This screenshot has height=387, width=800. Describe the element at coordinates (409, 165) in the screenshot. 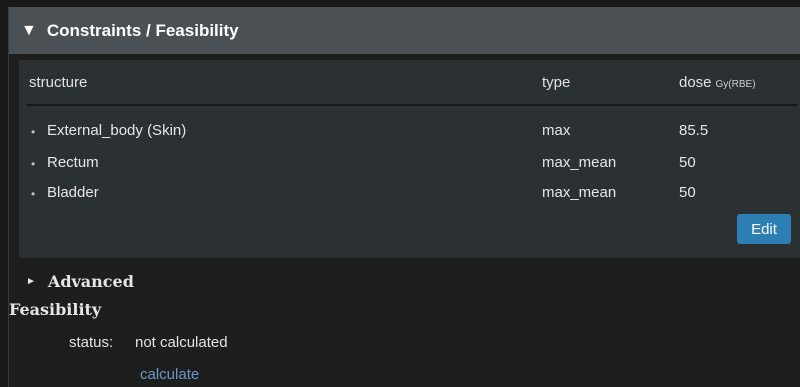

I see `table-row: • Rectum max_mean 50` at that location.